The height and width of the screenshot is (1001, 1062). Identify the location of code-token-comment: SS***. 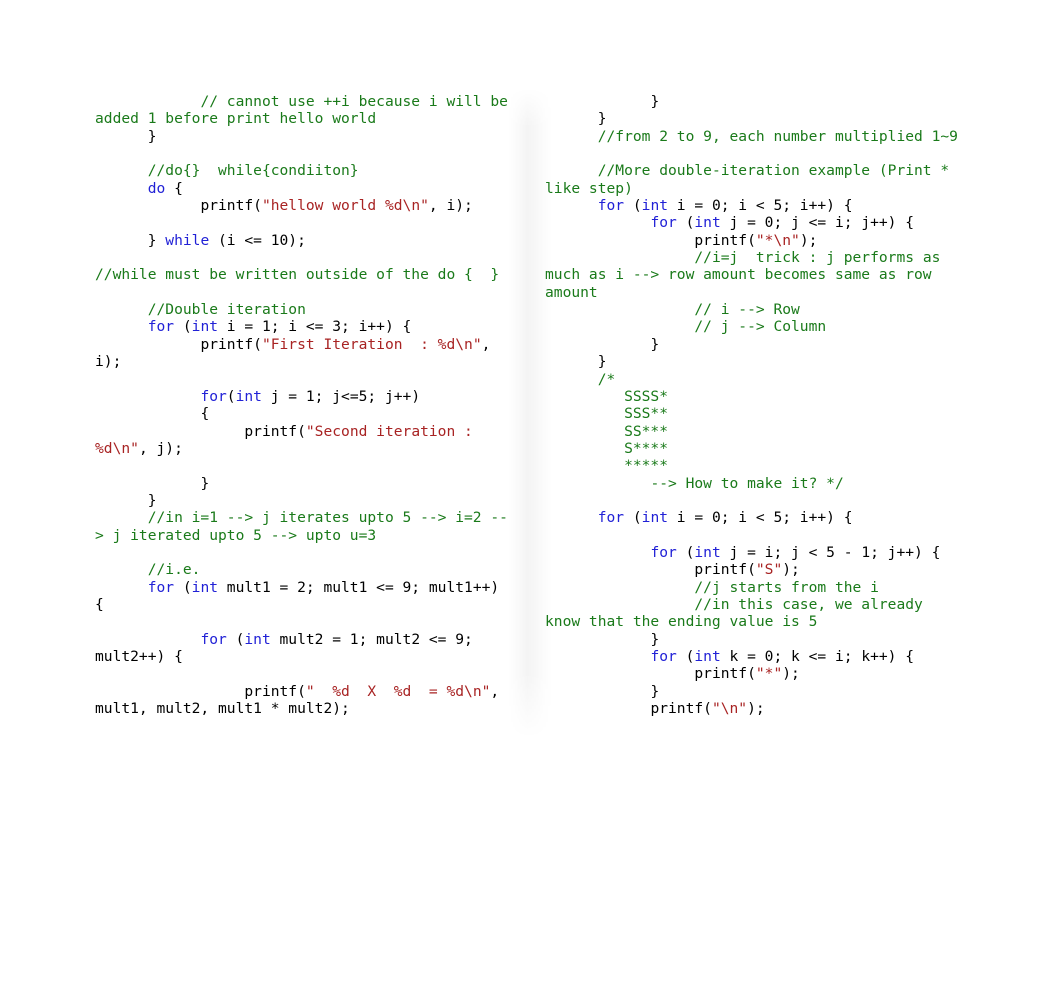
(607, 431).